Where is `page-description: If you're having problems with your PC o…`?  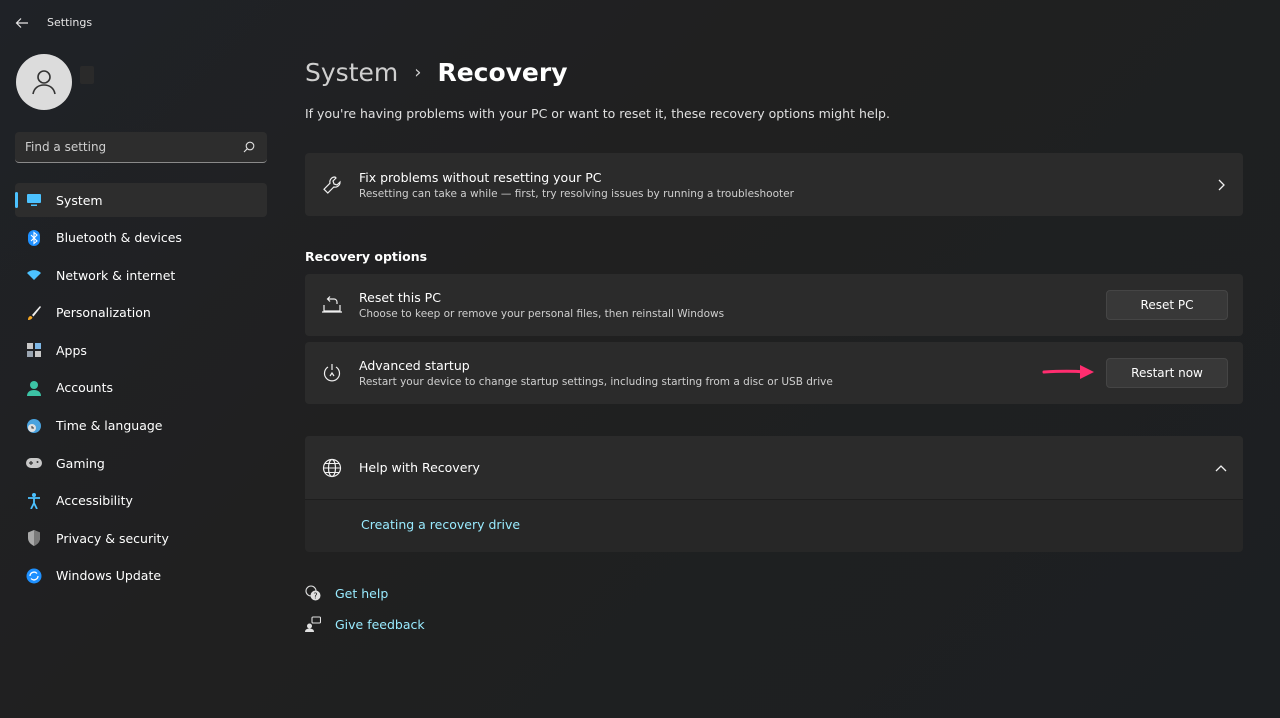
page-description: If you're having problems with your PC o… is located at coordinates (597, 113).